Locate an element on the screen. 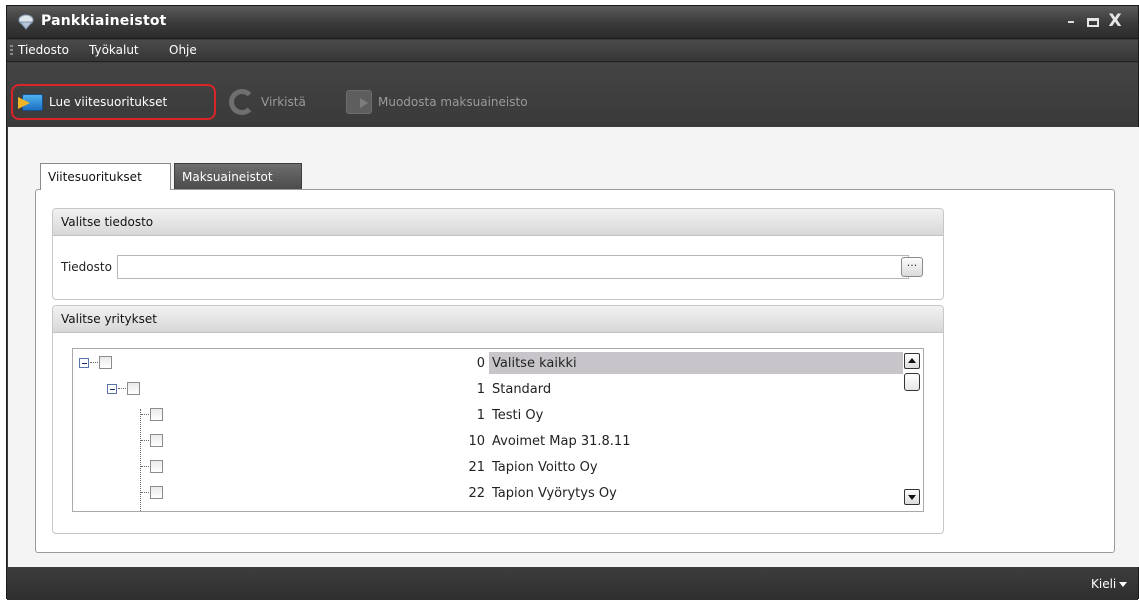  browse-file-button: ··· is located at coordinates (912, 267).